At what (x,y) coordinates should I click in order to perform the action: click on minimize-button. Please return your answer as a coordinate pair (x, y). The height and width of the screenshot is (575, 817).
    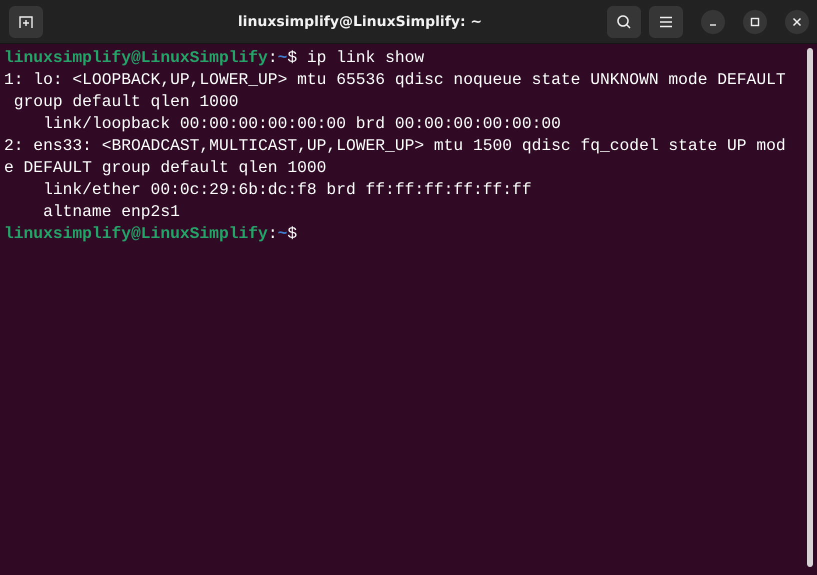
    Looking at the image, I should click on (713, 22).